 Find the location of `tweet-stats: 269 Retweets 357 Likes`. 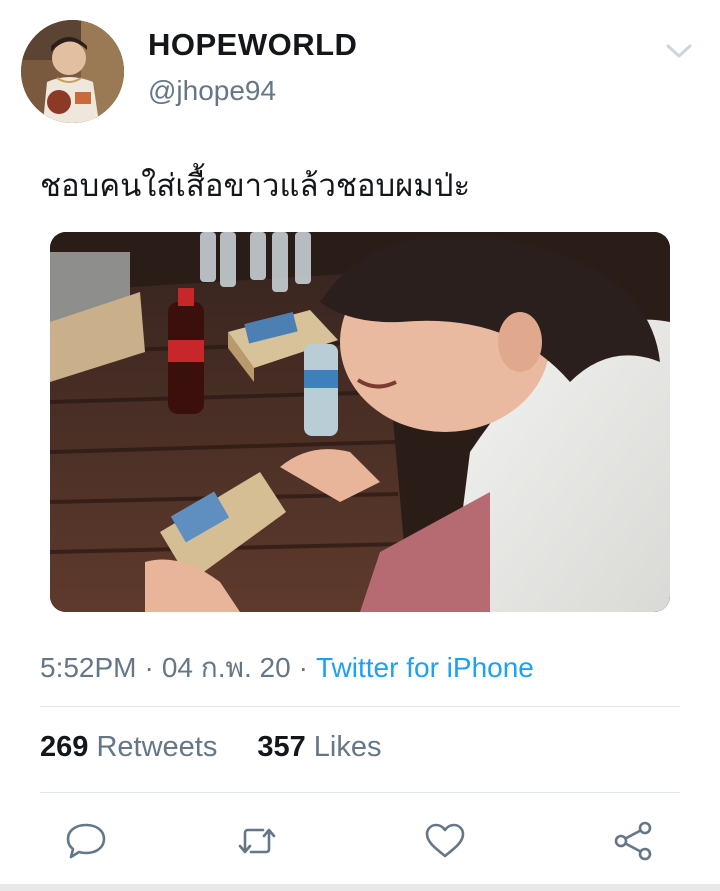

tweet-stats: 269 Retweets 357 Likes is located at coordinates (211, 747).